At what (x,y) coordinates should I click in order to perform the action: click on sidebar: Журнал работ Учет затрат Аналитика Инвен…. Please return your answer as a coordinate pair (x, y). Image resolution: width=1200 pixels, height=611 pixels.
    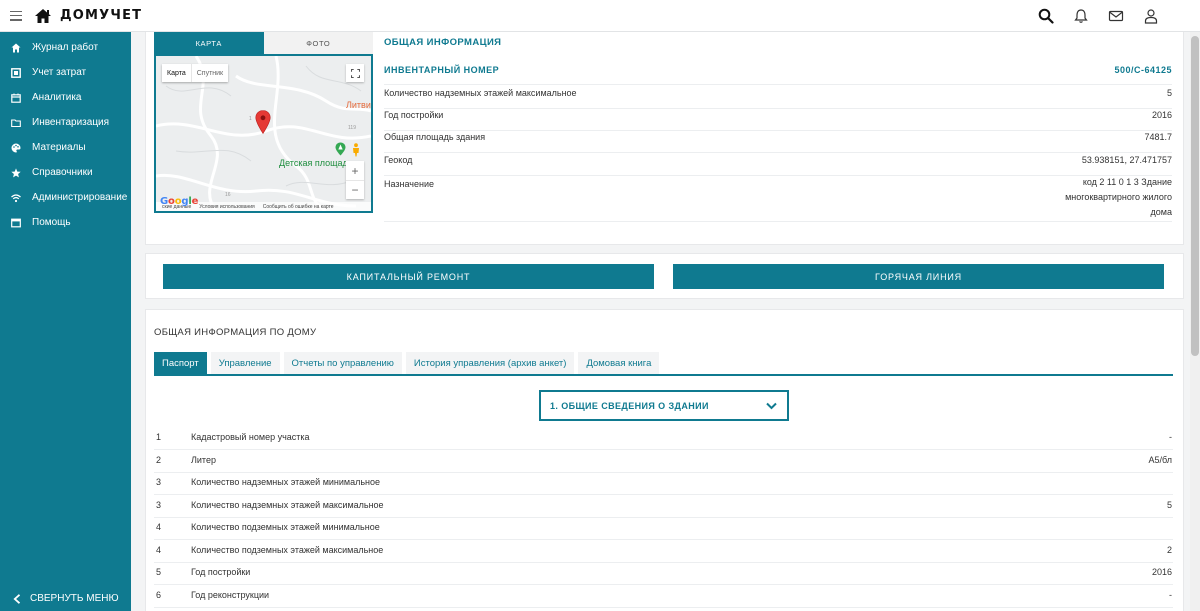
    Looking at the image, I should click on (65, 321).